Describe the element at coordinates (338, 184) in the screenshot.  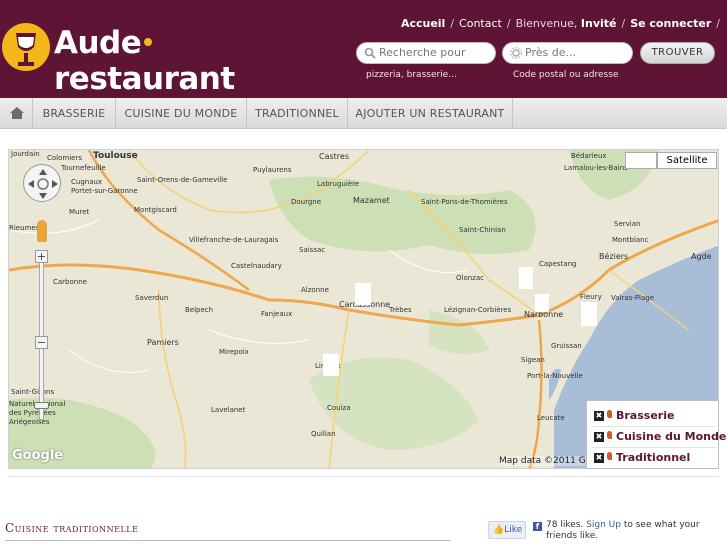
I see `town-label: Labruguière` at that location.